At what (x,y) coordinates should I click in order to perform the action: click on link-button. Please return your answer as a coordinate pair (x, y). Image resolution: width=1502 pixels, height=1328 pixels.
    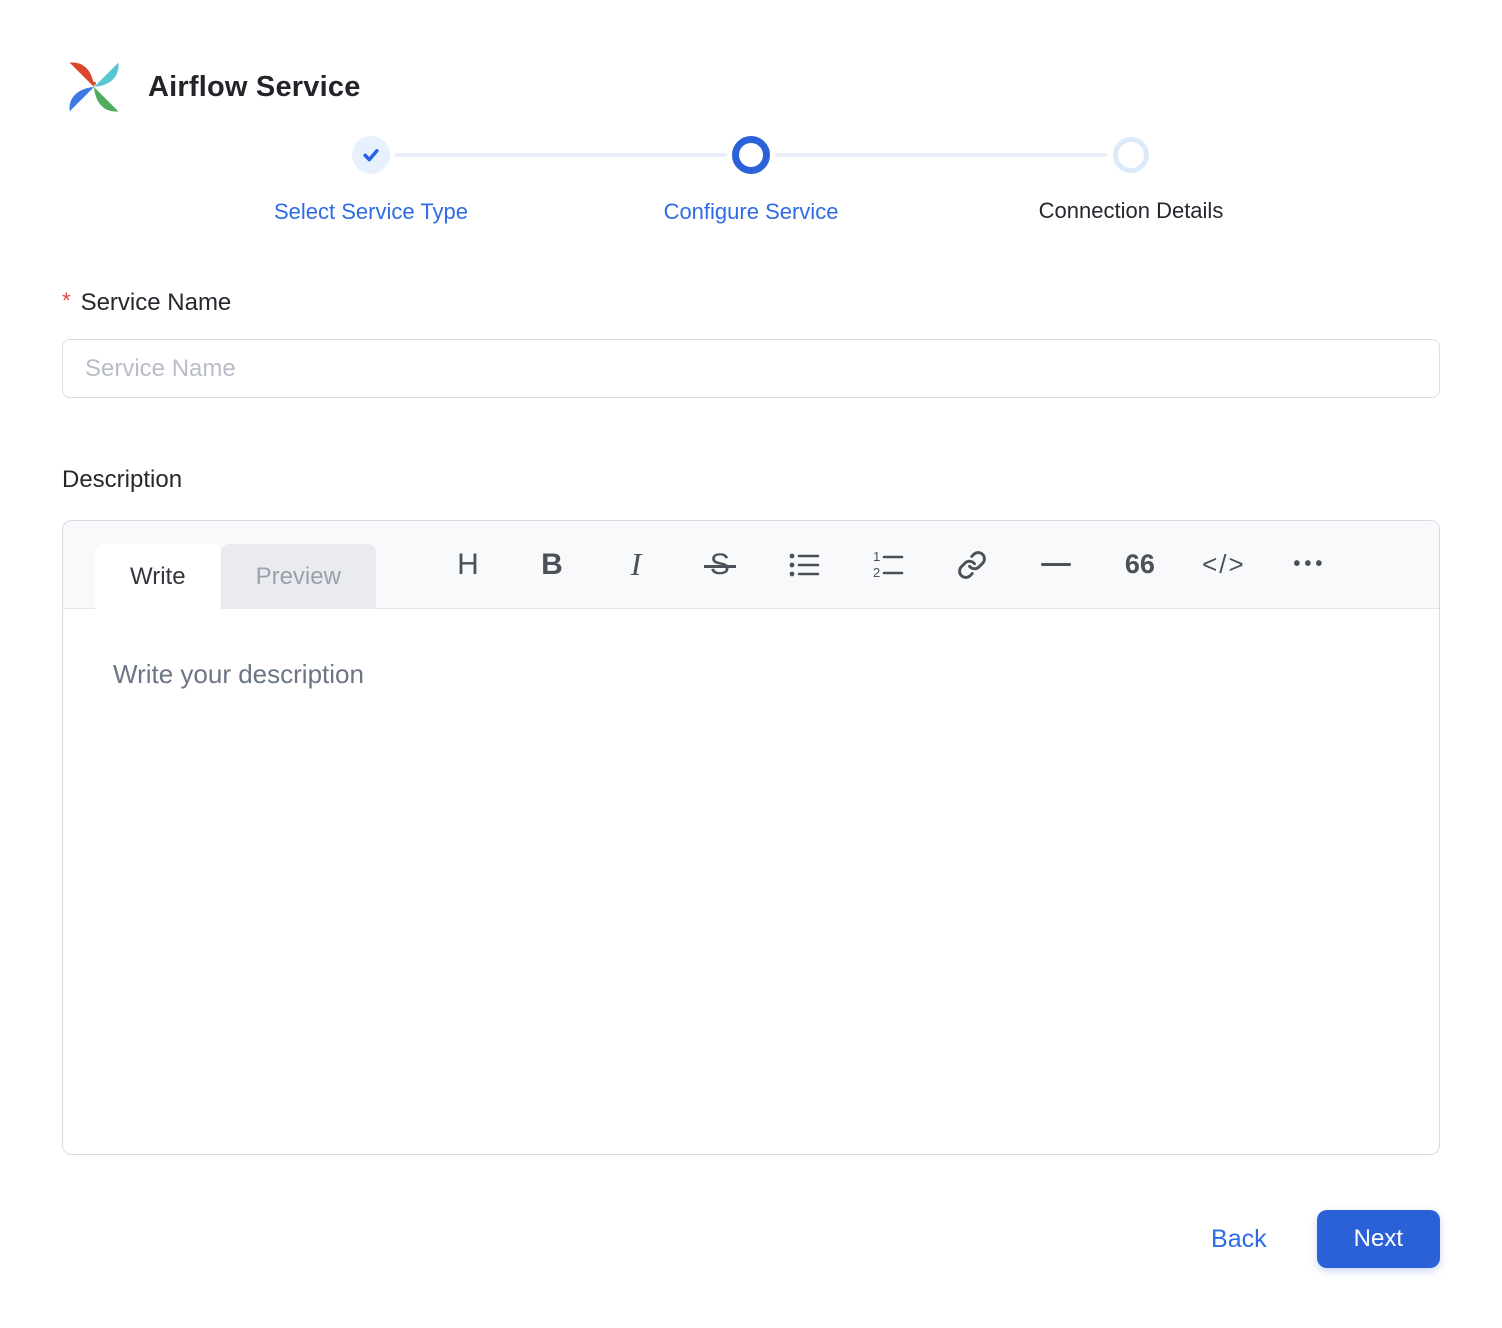
    Looking at the image, I should click on (972, 564).